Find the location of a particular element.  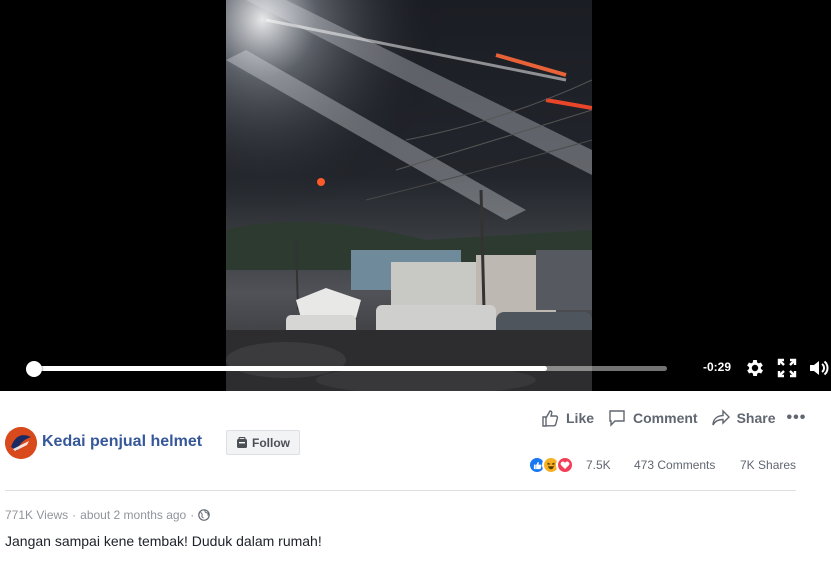

page-logo-icon is located at coordinates (21, 443).